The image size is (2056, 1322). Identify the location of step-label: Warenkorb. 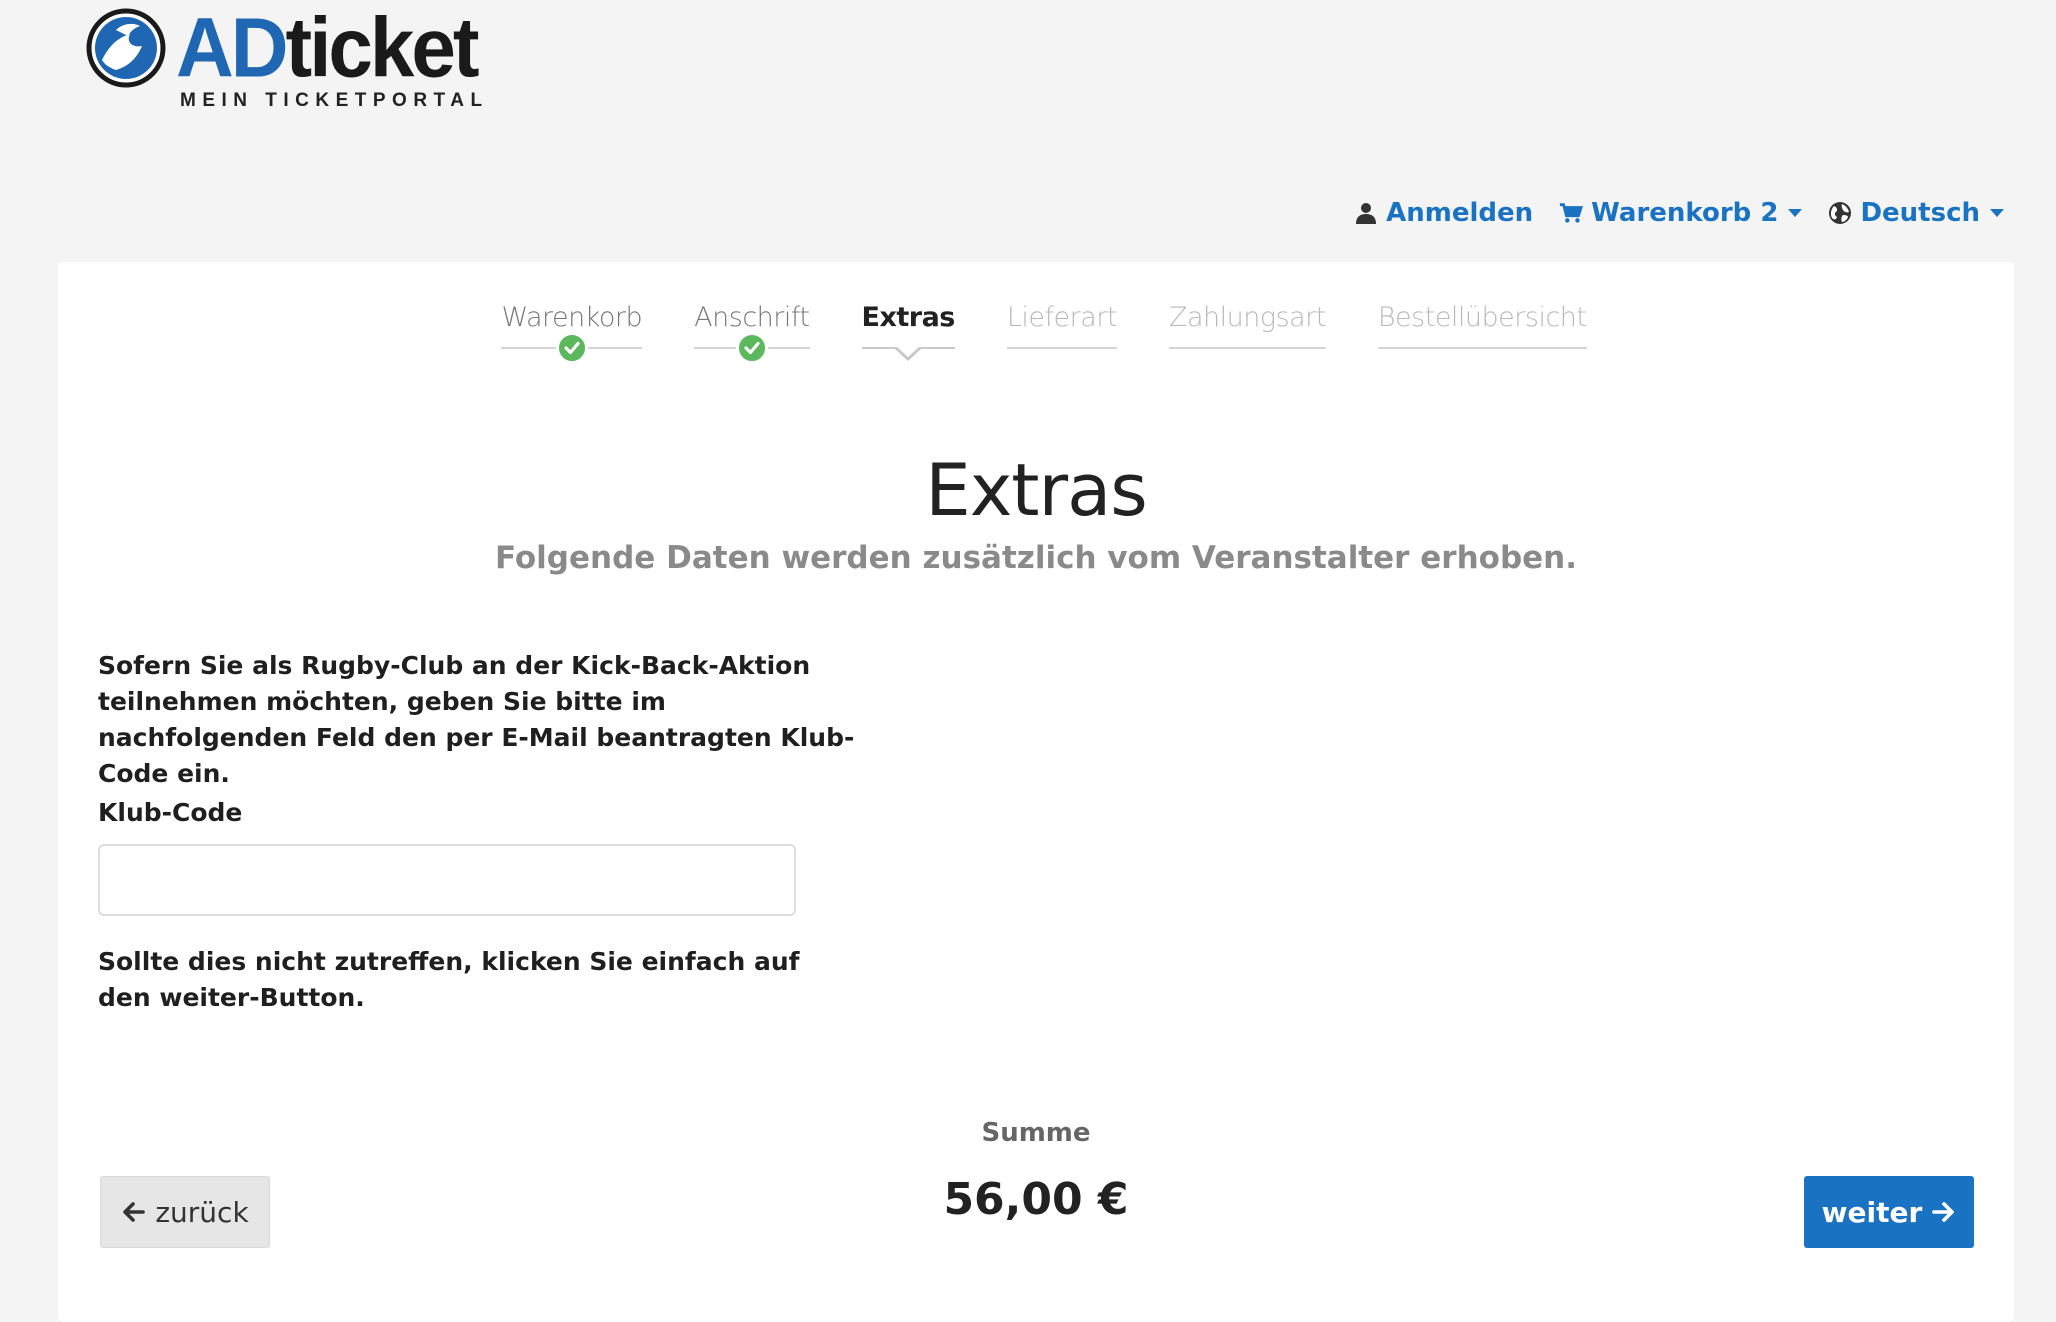
(572, 317).